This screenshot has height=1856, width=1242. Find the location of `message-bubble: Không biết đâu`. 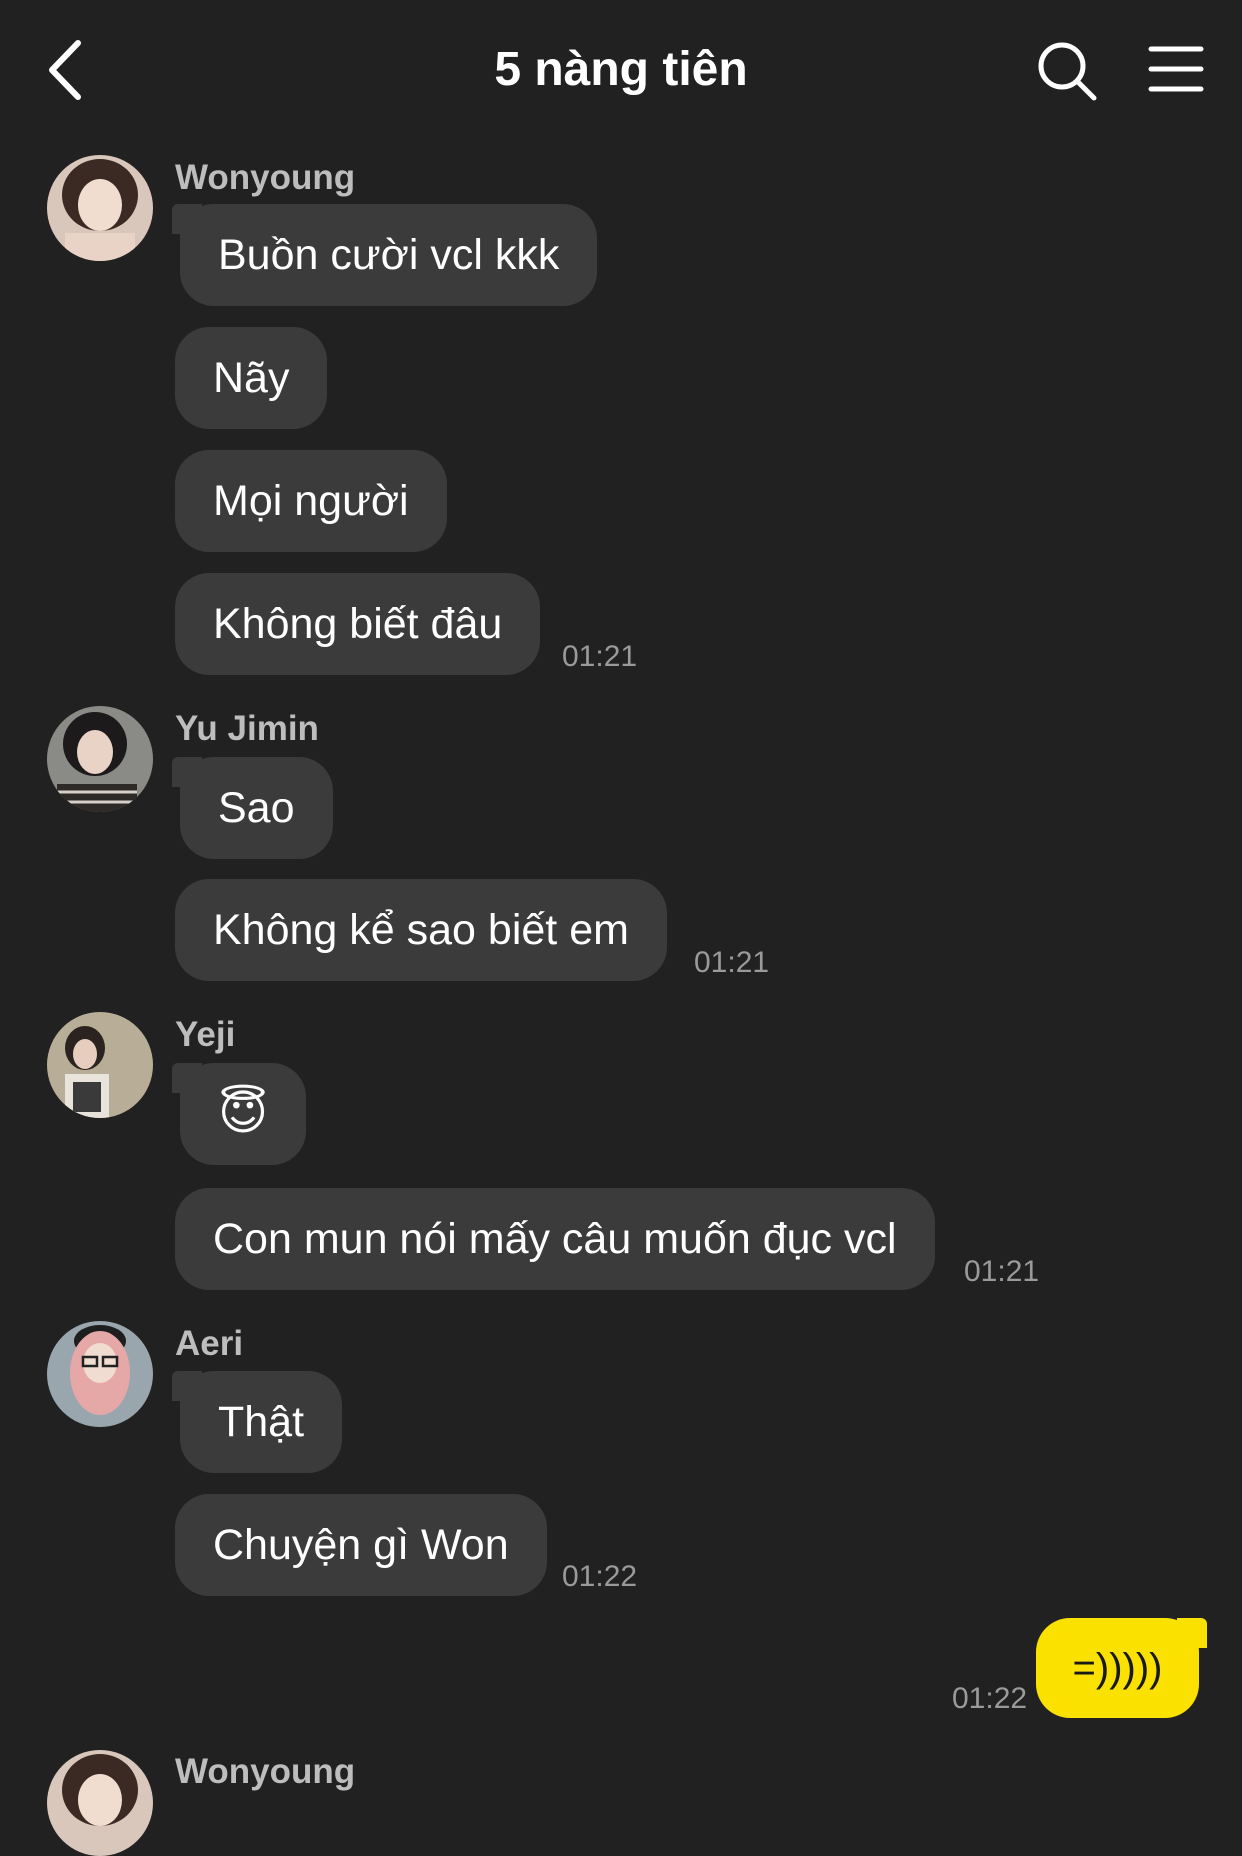

message-bubble: Không biết đâu is located at coordinates (358, 624).